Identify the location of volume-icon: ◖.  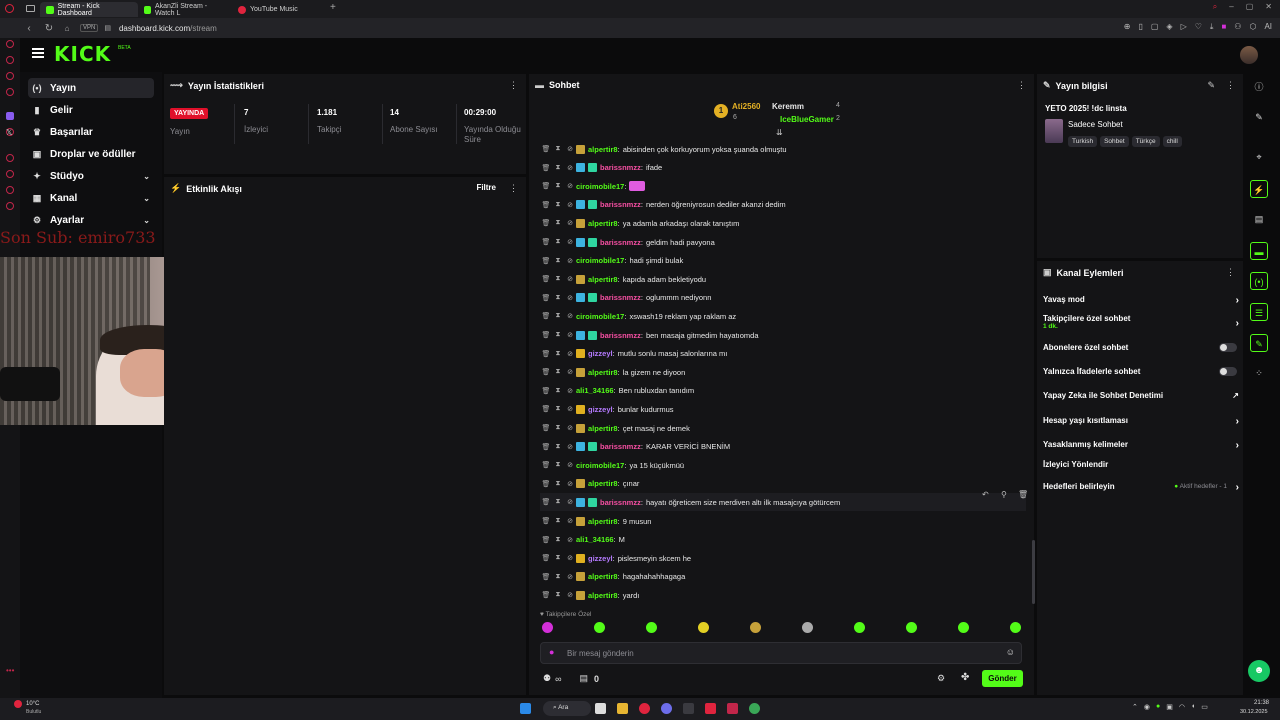
(1193, 707).